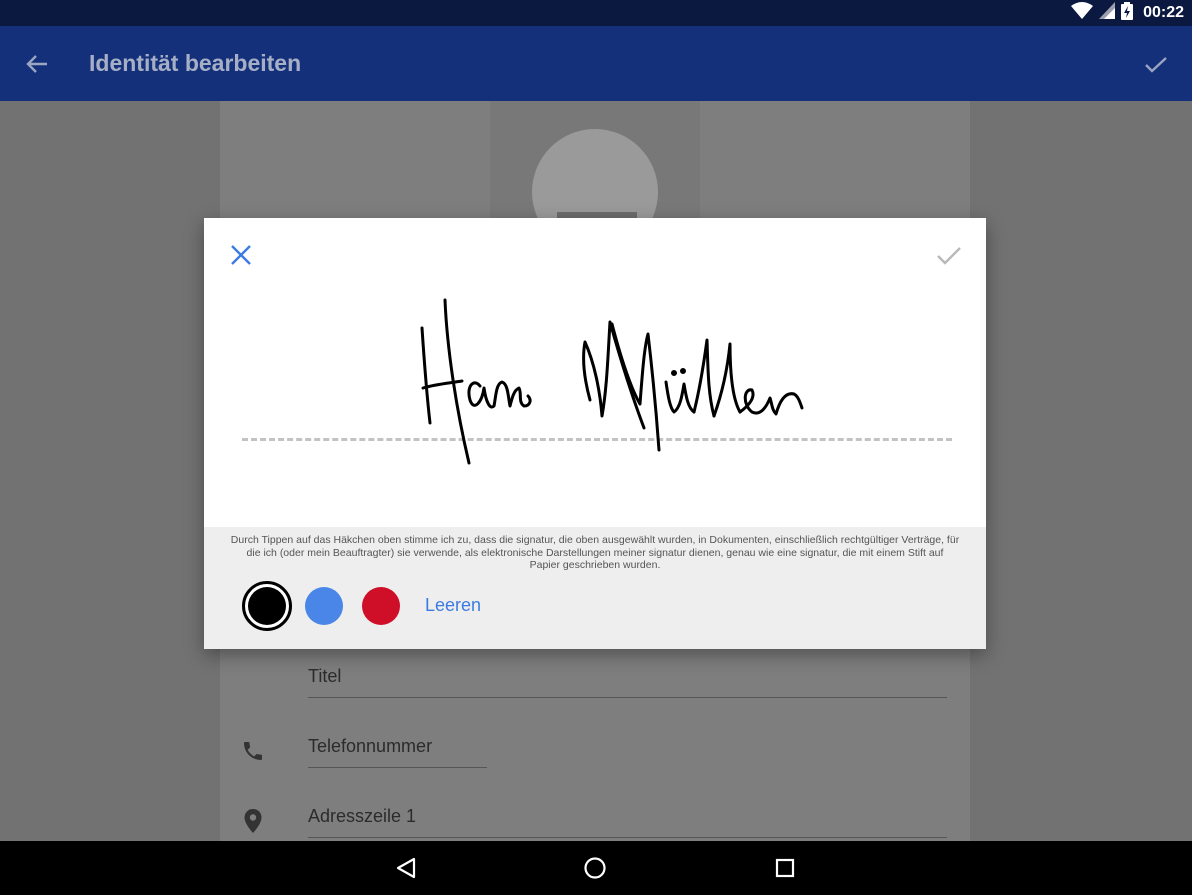 This screenshot has width=1192, height=895. I want to click on status-icons: 00:22, so click(1127, 13).